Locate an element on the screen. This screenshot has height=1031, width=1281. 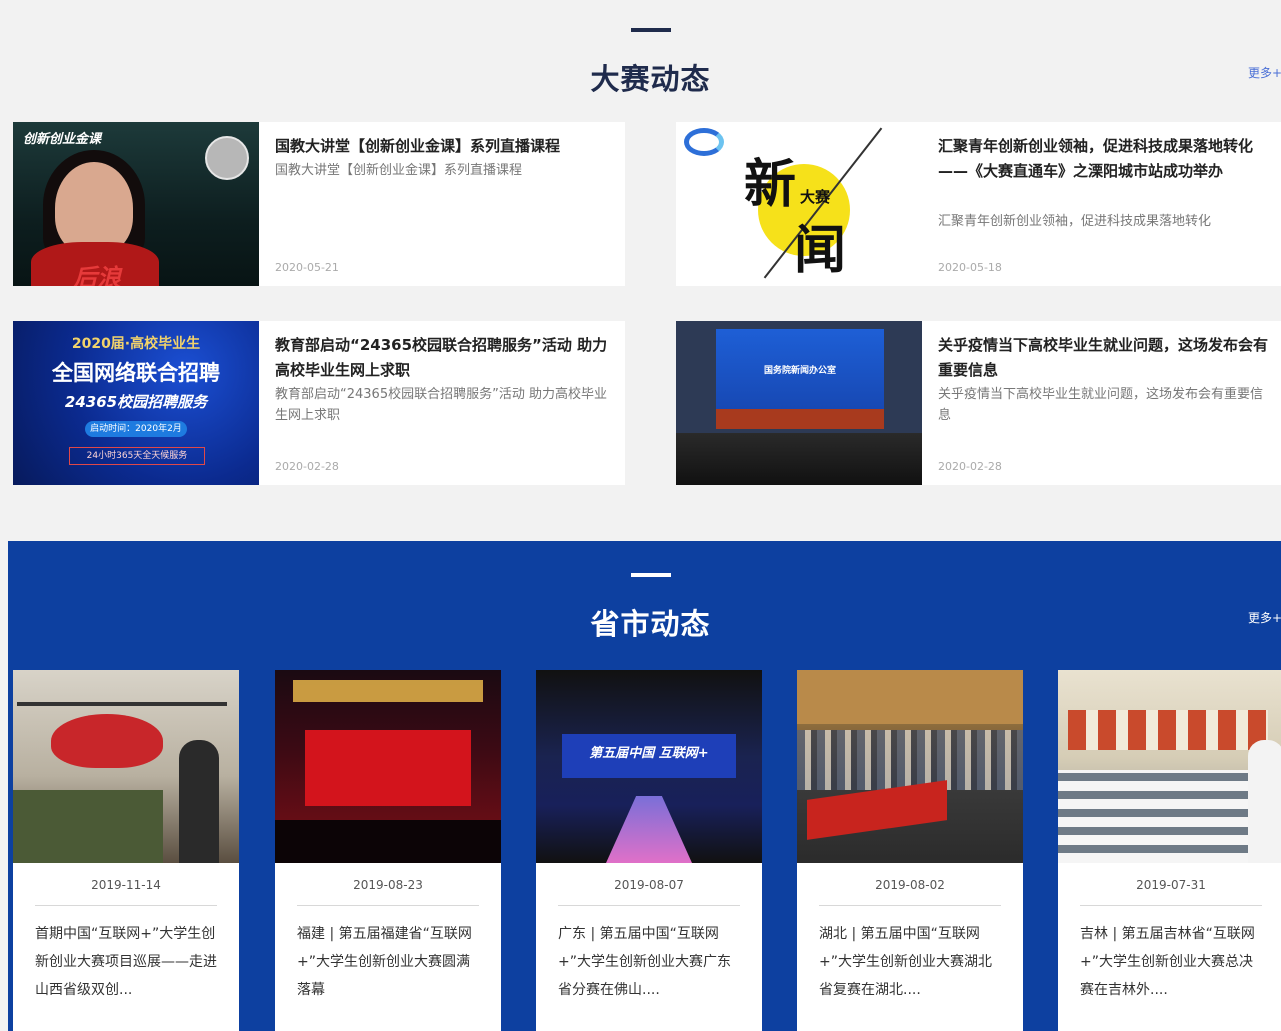
news-summary: 国教大讲堂【创新创业金课】系列直播课程 is located at coordinates (399, 170).